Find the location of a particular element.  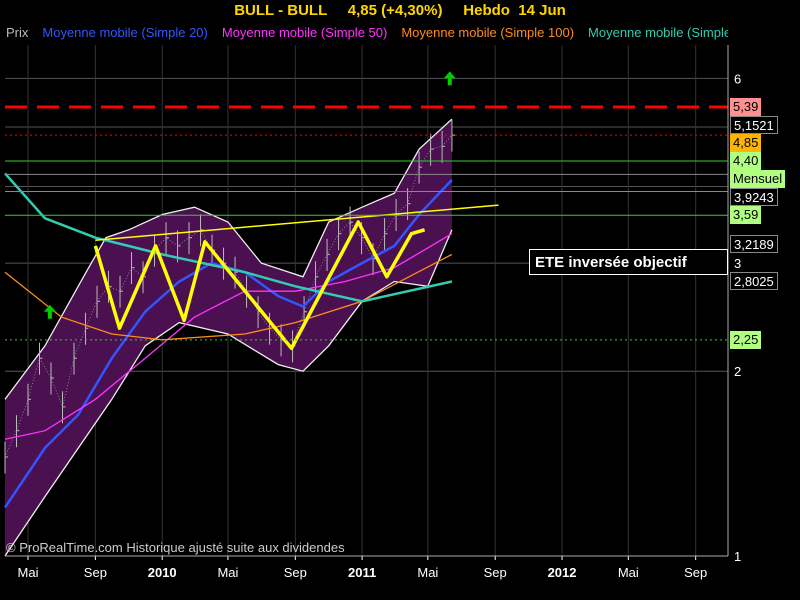

price-level-label: 5,1521 is located at coordinates (754, 125).